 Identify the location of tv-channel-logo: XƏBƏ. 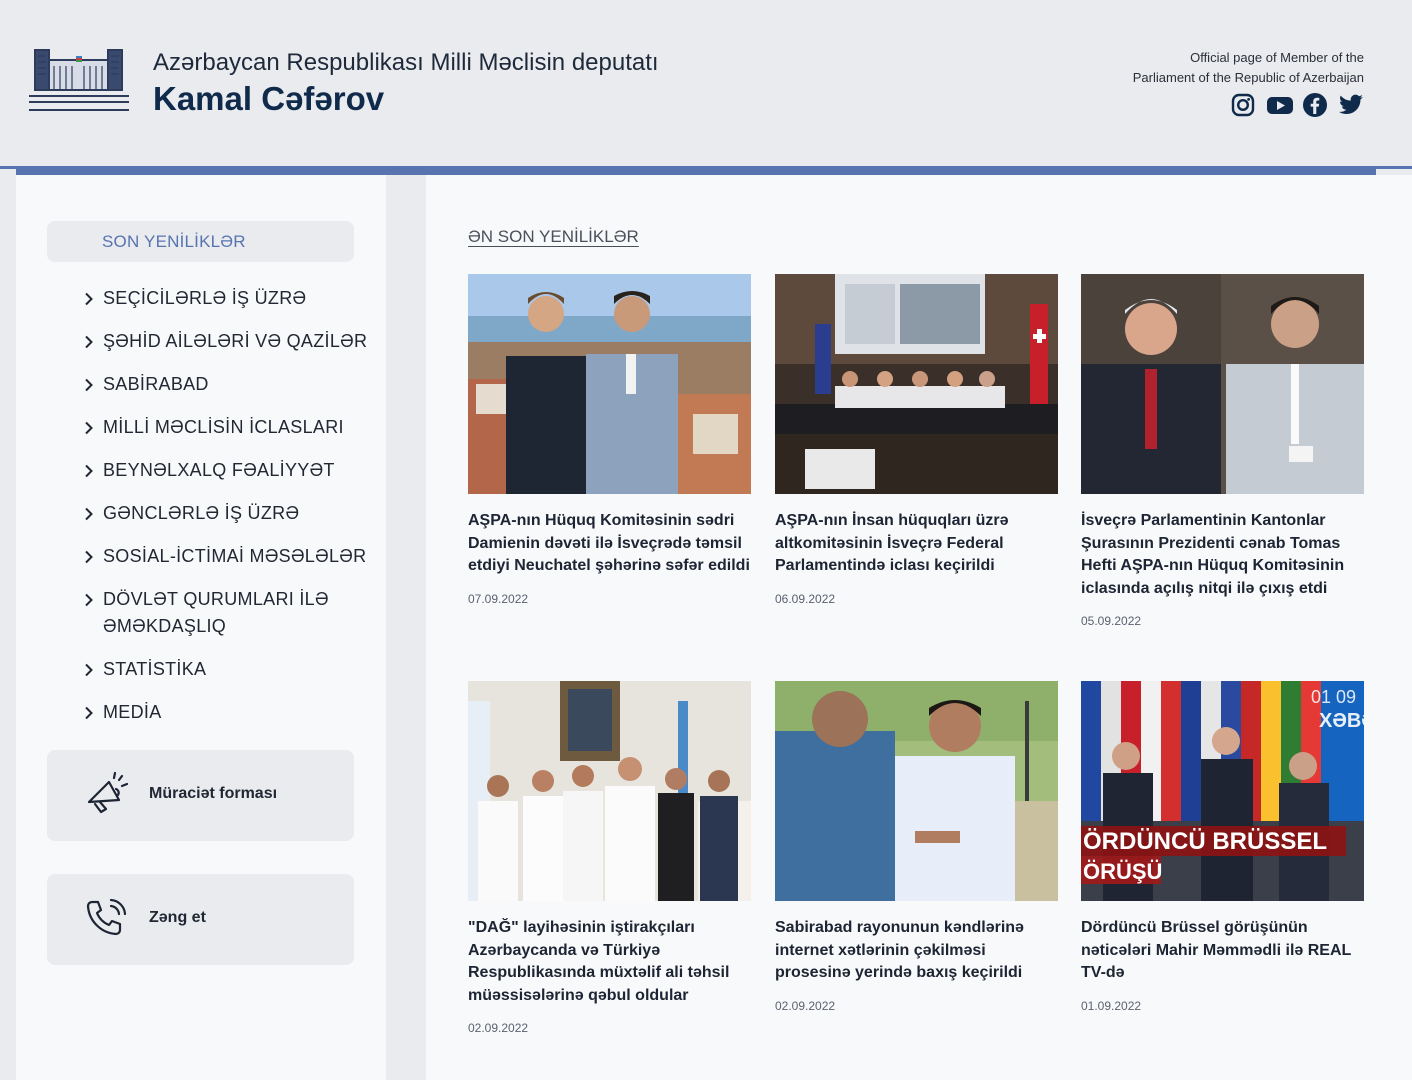
(1341, 721).